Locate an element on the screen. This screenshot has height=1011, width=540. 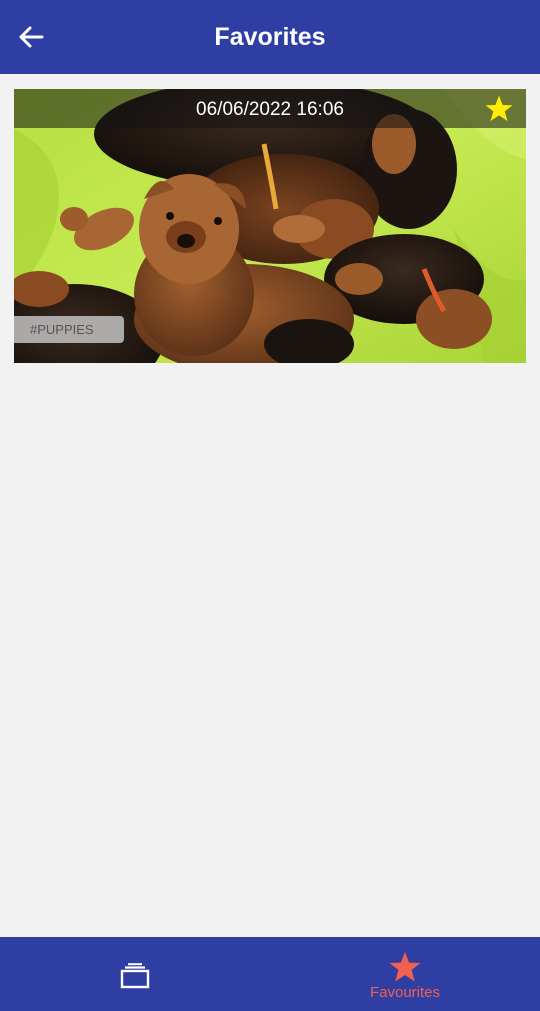
nav-label-favourites: Favourites is located at coordinates (405, 992).